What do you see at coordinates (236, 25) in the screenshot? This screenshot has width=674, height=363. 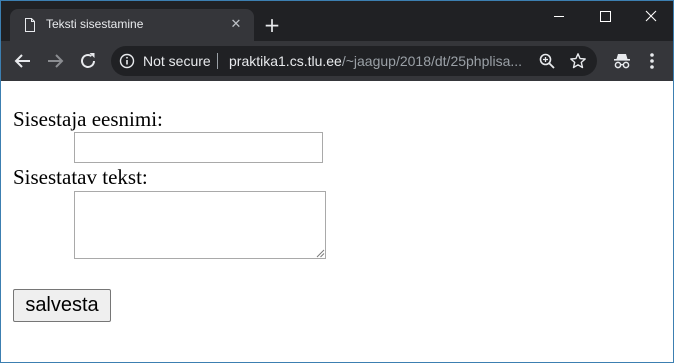 I see `tab-close-icon: ✕` at bounding box center [236, 25].